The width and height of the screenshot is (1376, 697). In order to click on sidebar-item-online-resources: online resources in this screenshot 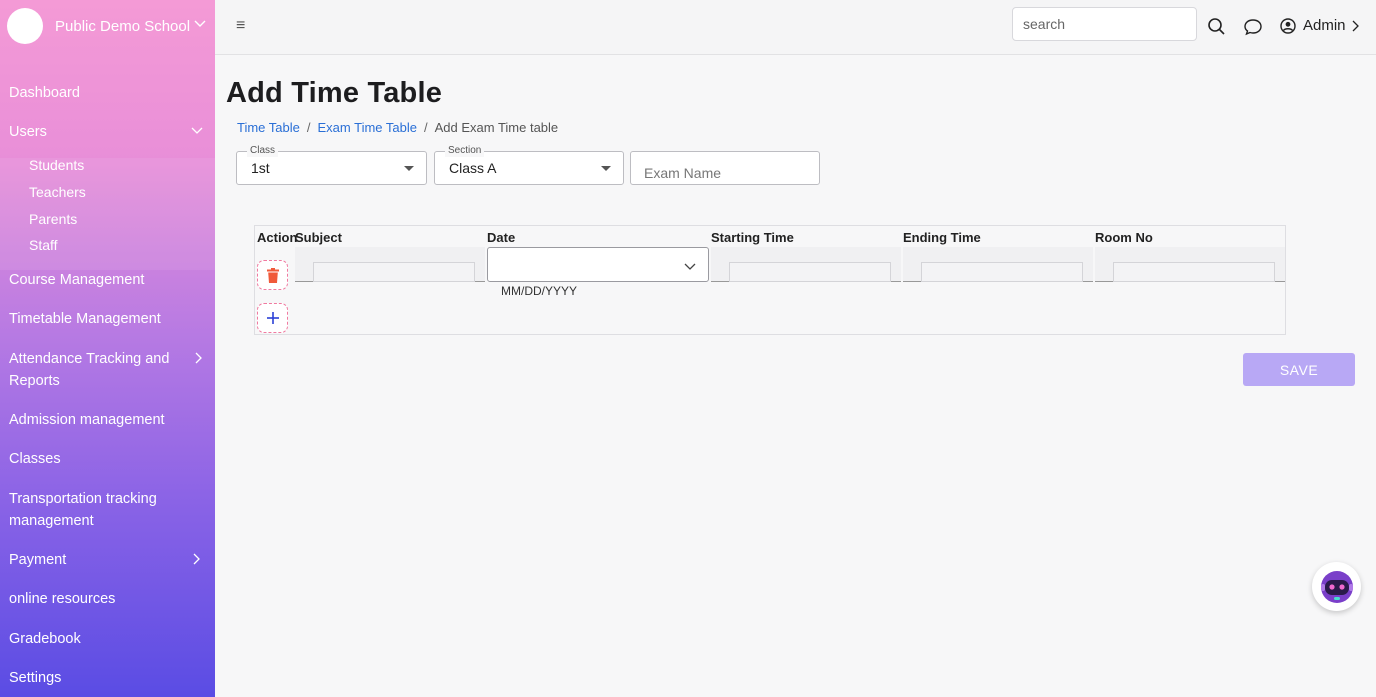, I will do `click(109, 599)`.